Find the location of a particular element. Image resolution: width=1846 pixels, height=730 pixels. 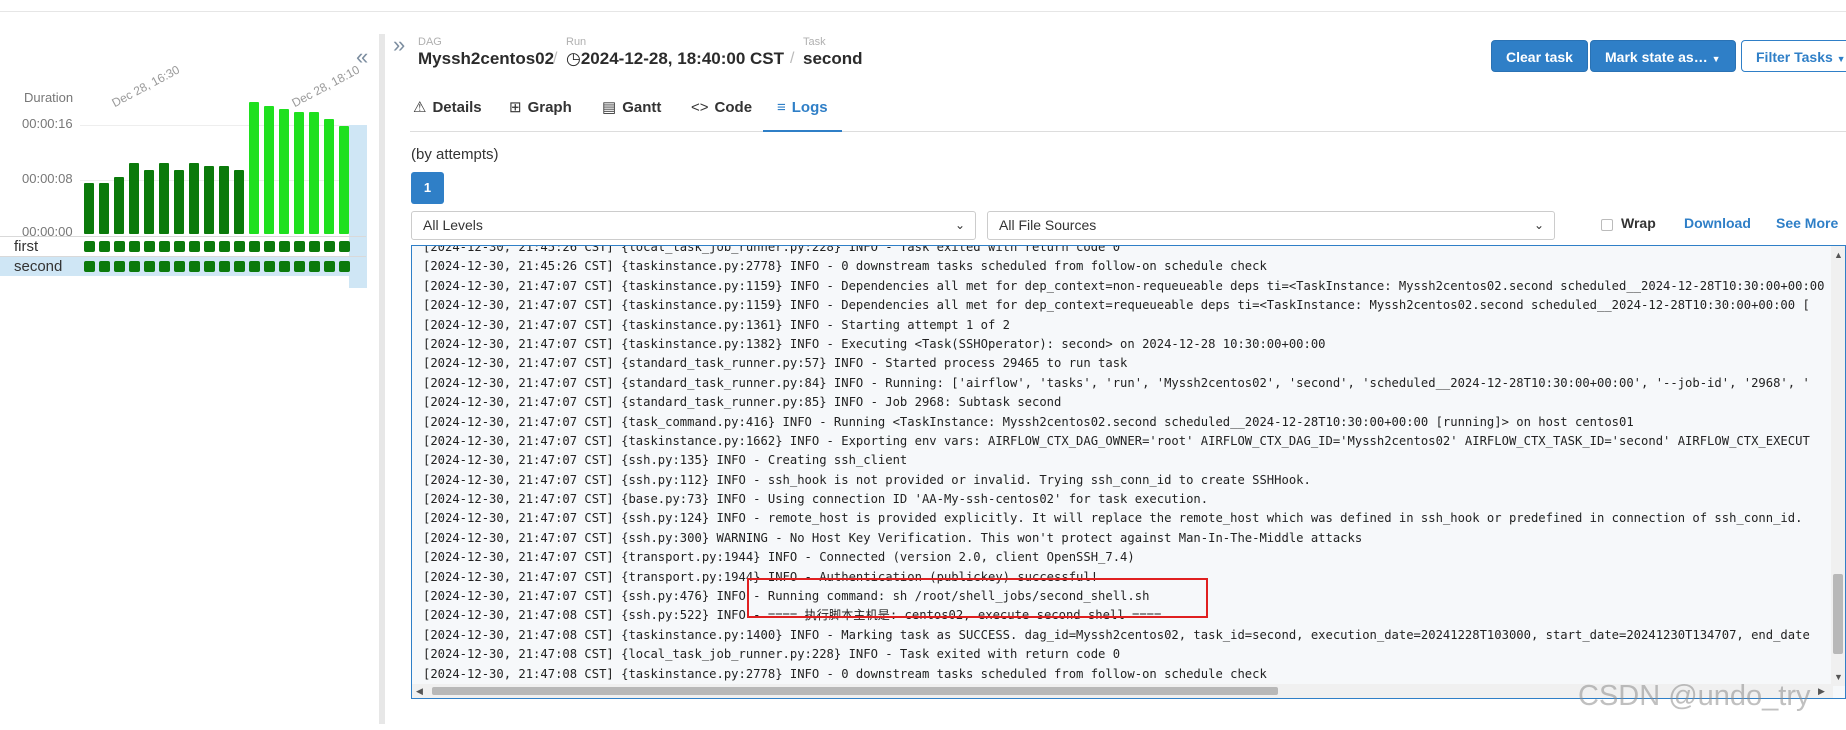

scroll-right-icon: ▶ is located at coordinates (1821, 691).